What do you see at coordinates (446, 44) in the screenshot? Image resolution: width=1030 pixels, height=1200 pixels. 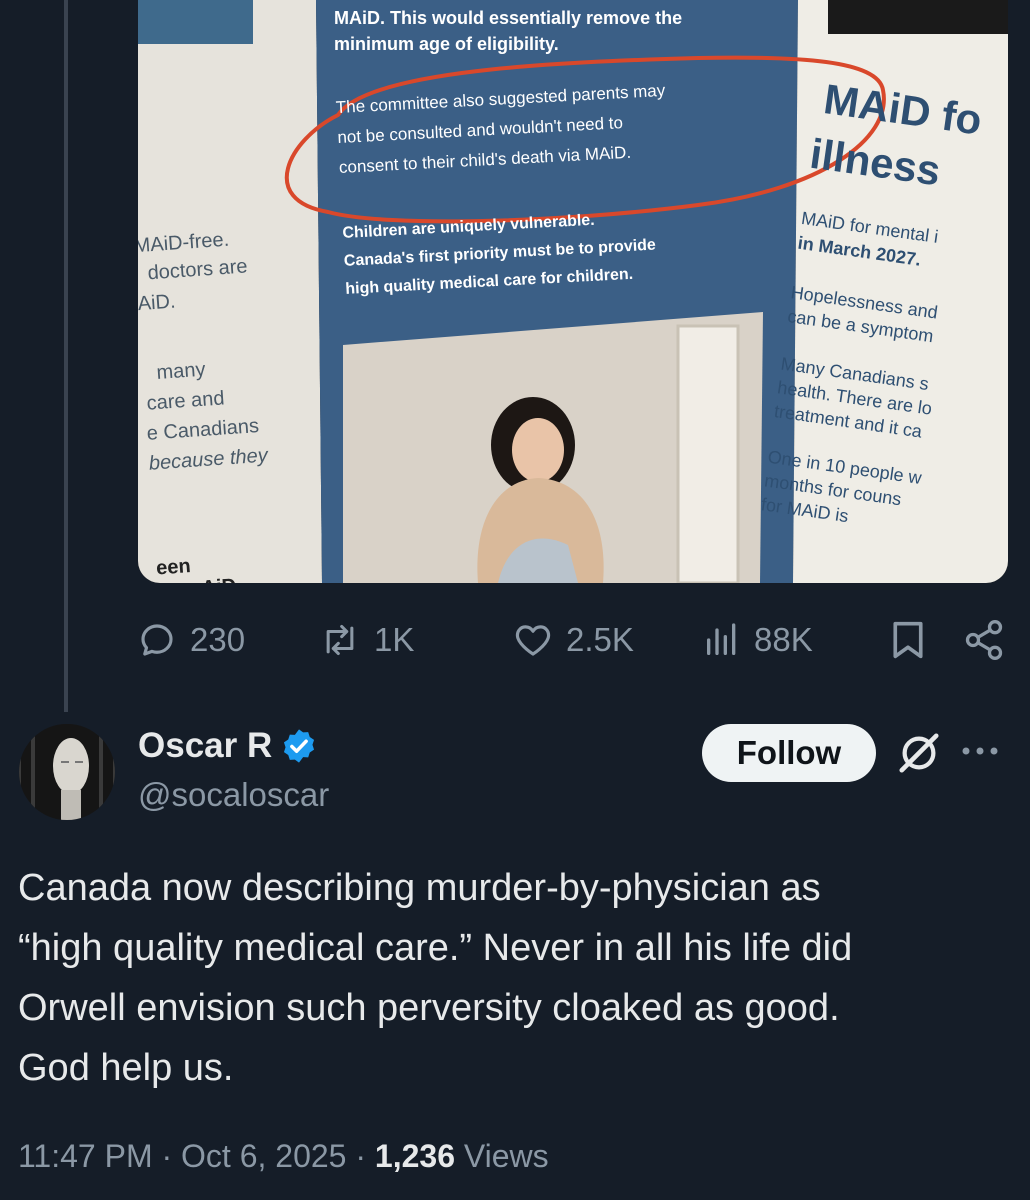 I see `brochure-caption-top-2: minimum age of eligibility.` at bounding box center [446, 44].